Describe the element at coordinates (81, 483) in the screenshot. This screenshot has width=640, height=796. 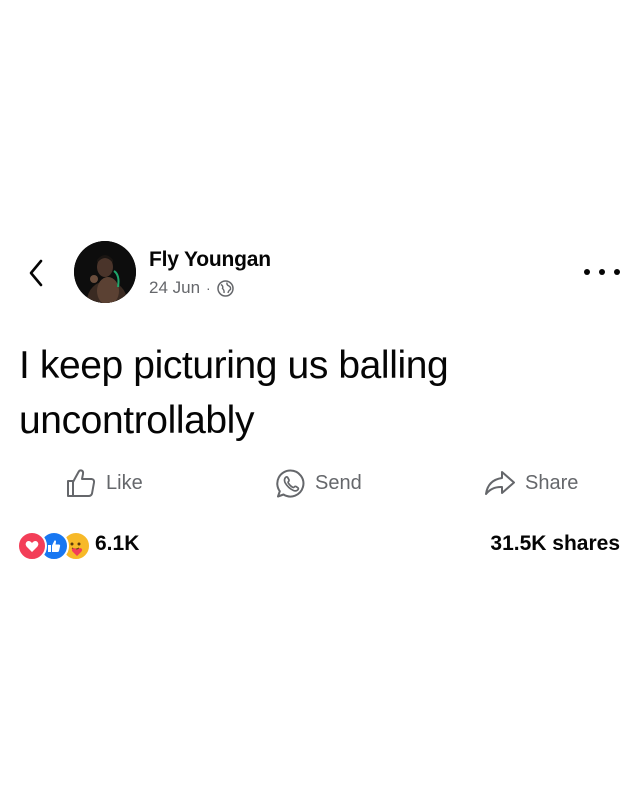
I see `thumbs-up-icon` at that location.